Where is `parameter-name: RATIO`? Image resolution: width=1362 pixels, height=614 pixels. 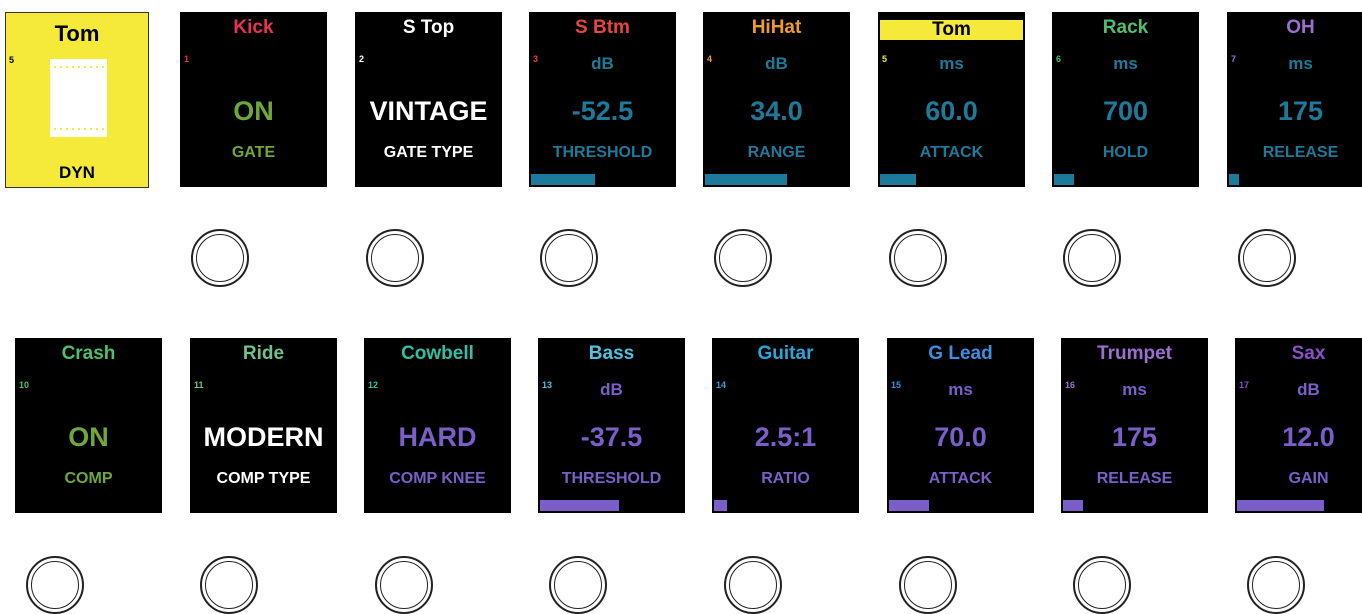
parameter-name: RATIO is located at coordinates (785, 478).